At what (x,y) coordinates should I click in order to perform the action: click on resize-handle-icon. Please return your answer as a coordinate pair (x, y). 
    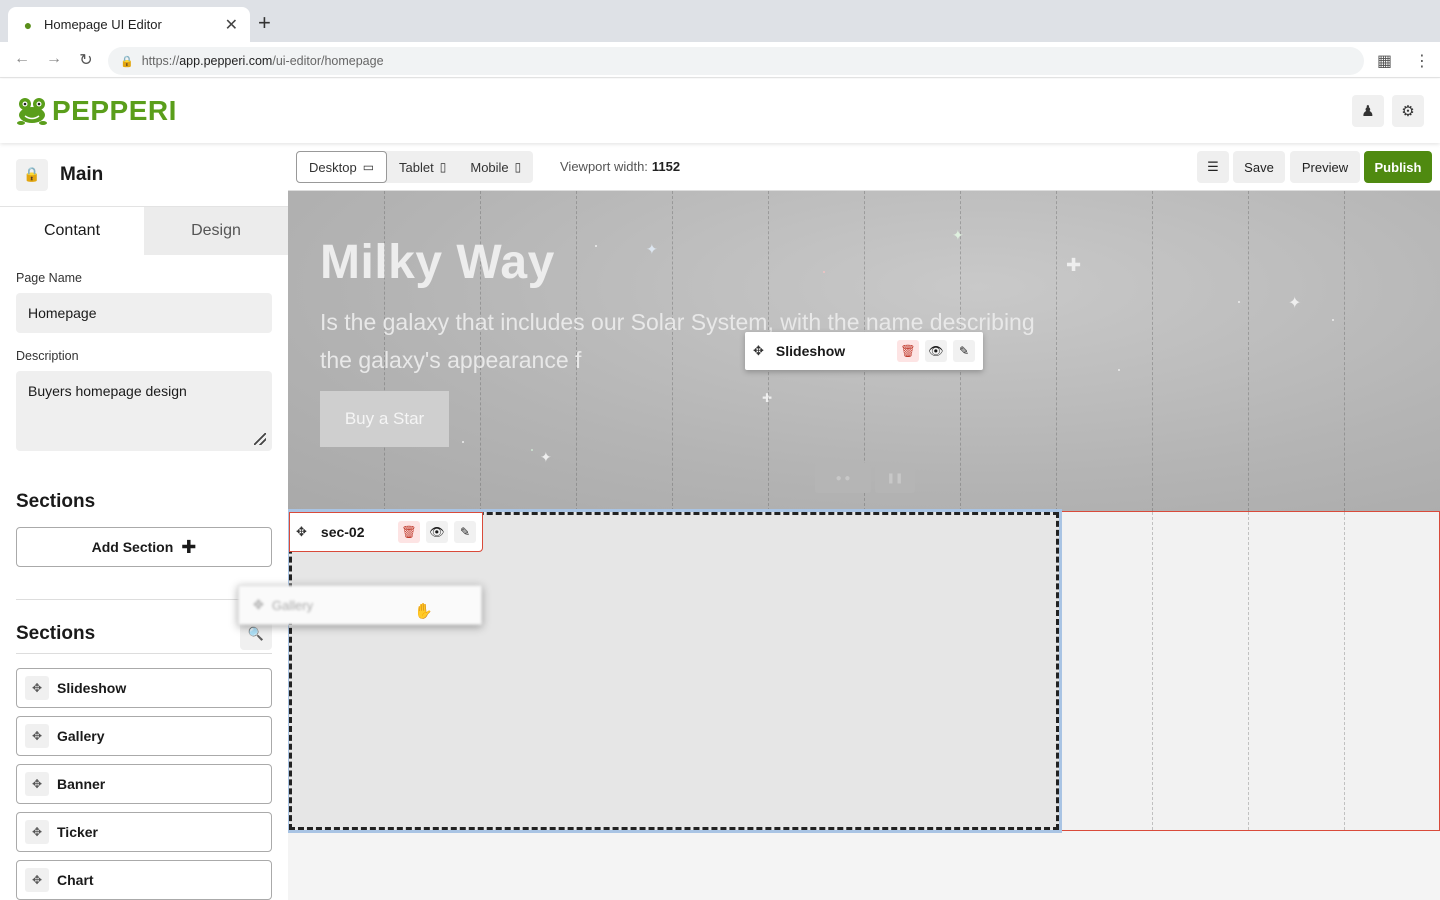
    Looking at the image, I should click on (260, 439).